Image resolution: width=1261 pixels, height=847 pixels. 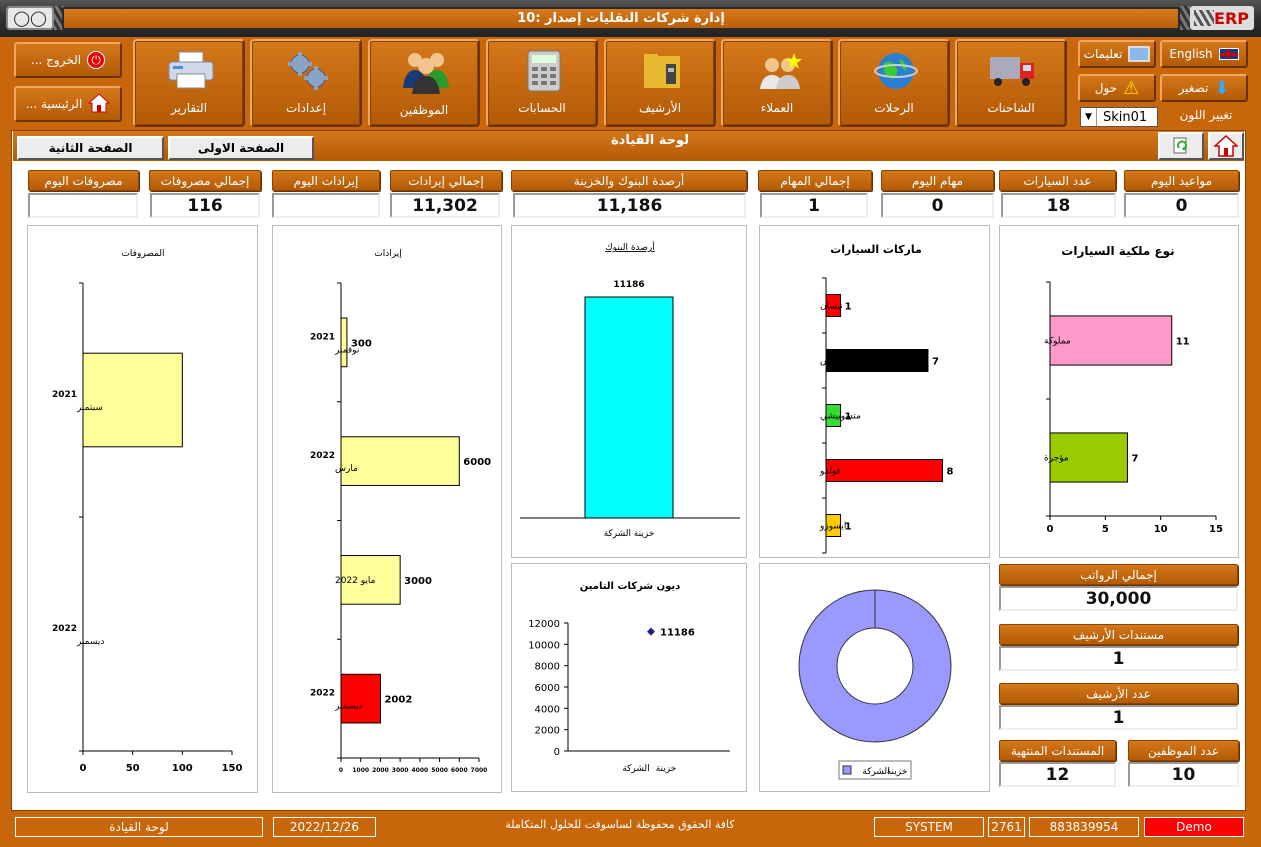 I want to click on trips-button: الرحلات, so click(x=894, y=83).